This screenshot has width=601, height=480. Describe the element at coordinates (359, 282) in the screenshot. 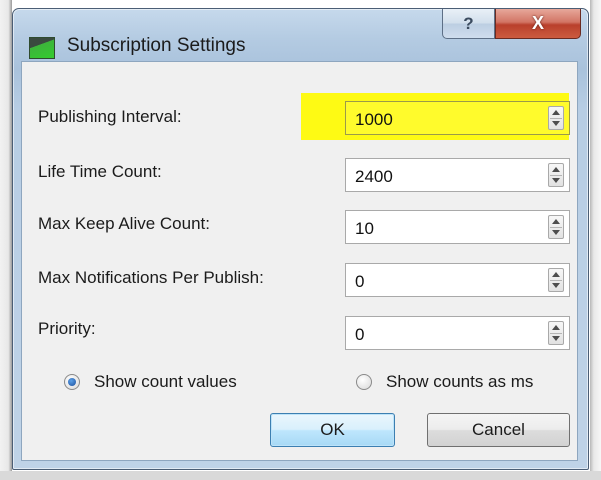

I see `max-notifications-per-publish-value: 0` at that location.